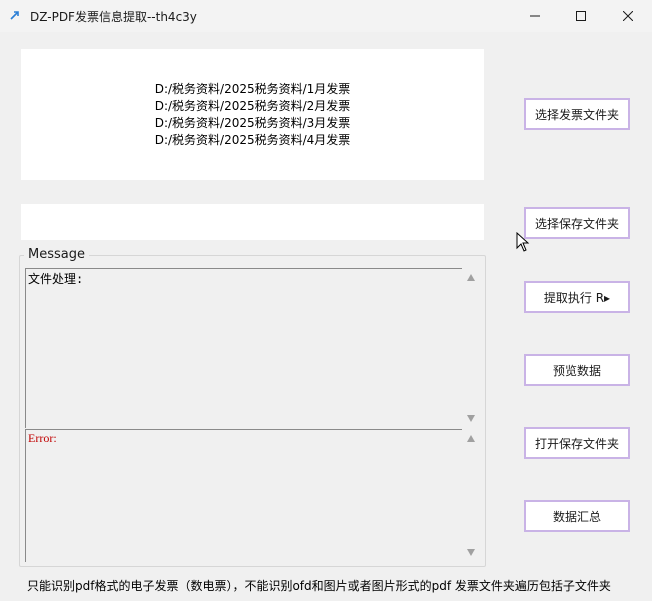 The image size is (652, 601). Describe the element at coordinates (577, 516) in the screenshot. I see `data-summary-button: 数据汇总` at that location.